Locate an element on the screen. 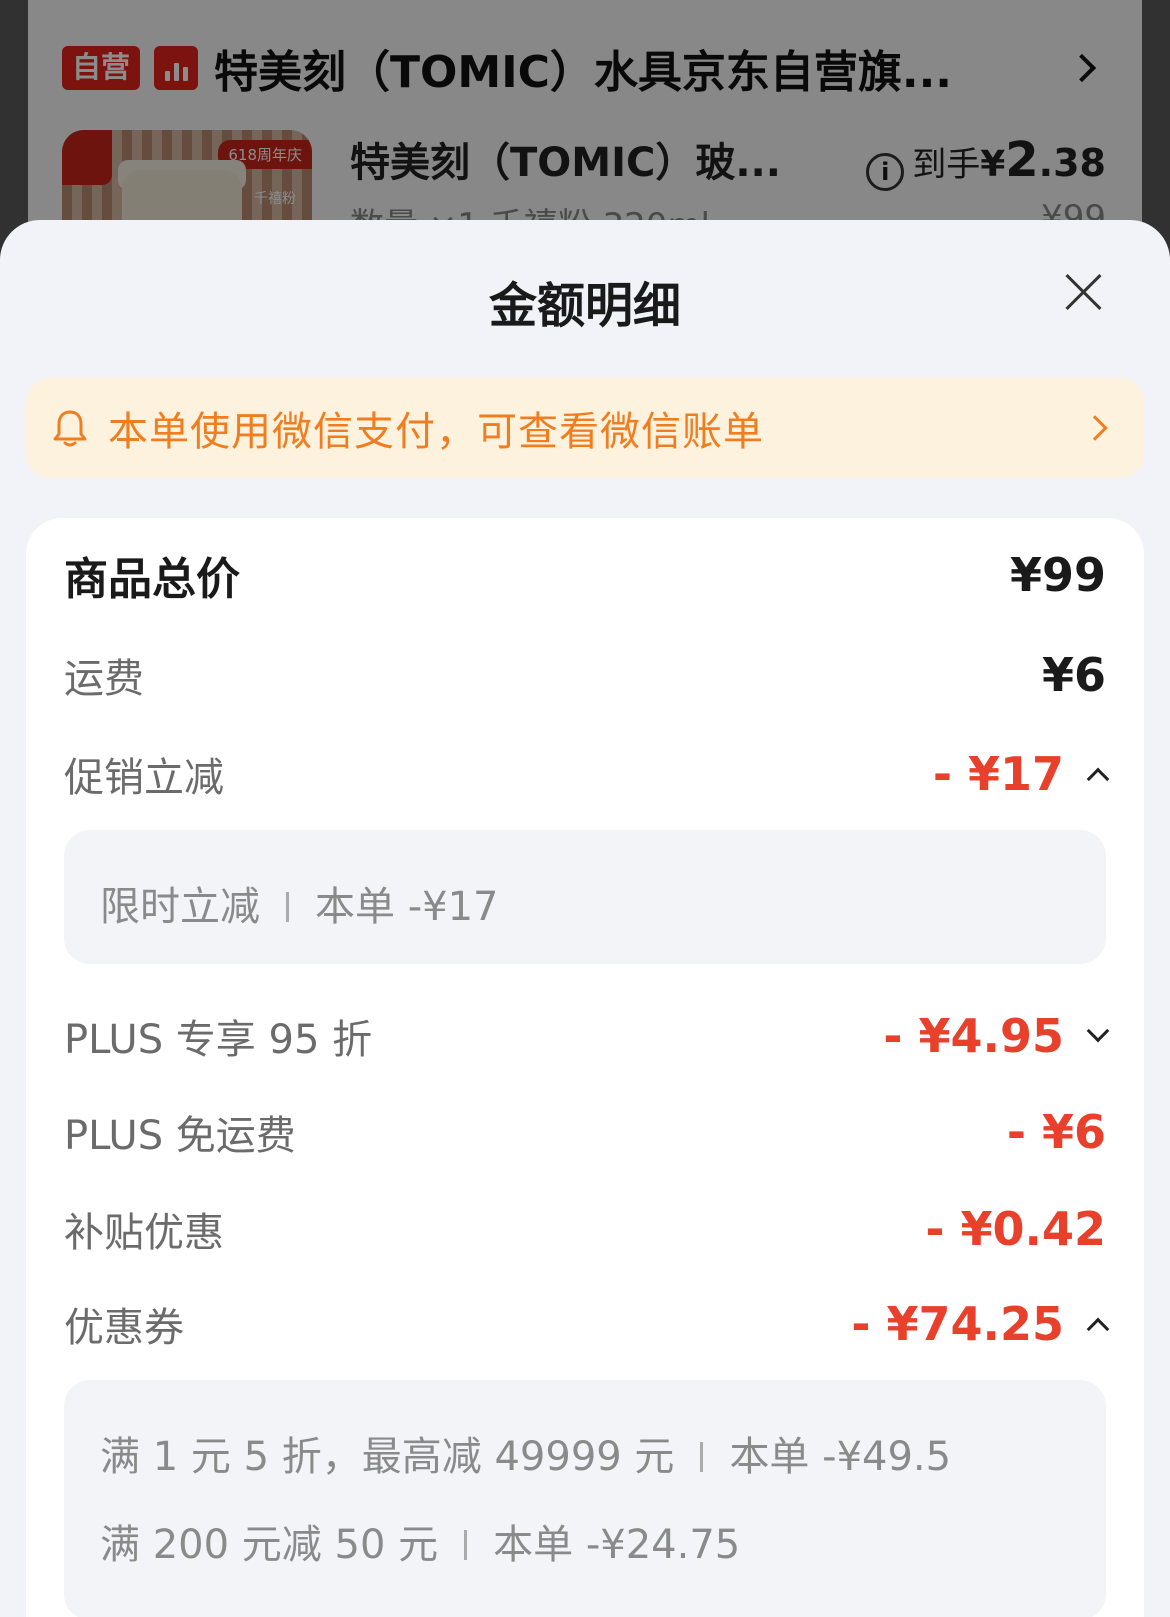 The image size is (1170, 1617). row-promo-discount: 促销立减 - ¥17 is located at coordinates (587, 774).